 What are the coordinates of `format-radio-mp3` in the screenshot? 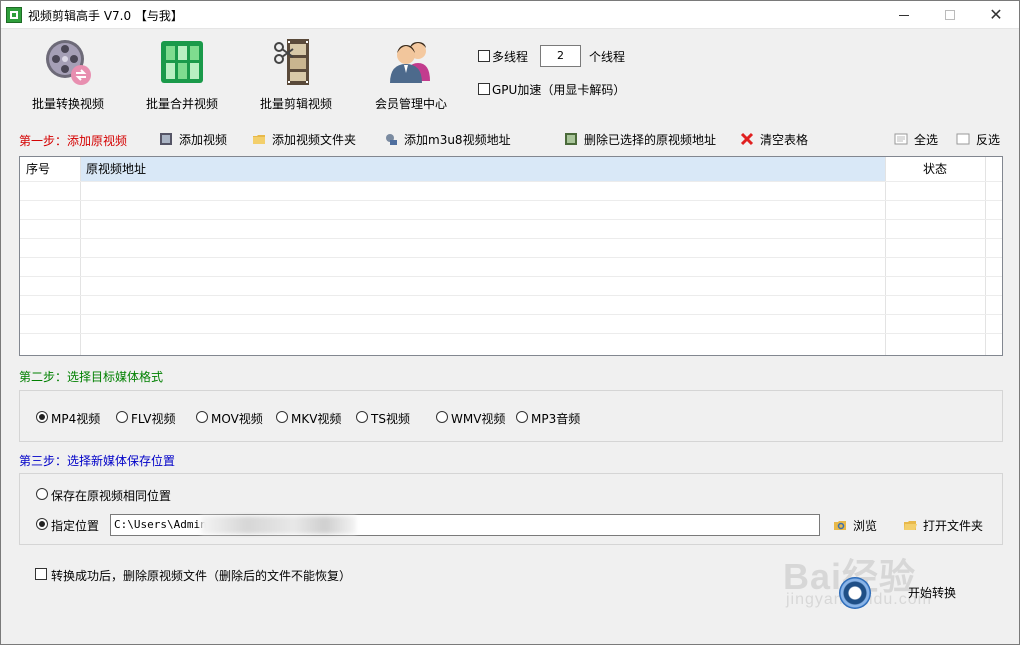 It's located at (522, 417).